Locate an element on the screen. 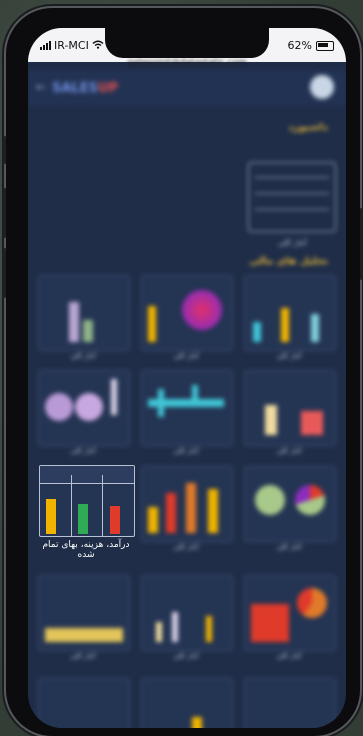 This screenshot has height=736, width=363. notch is located at coordinates (187, 43).